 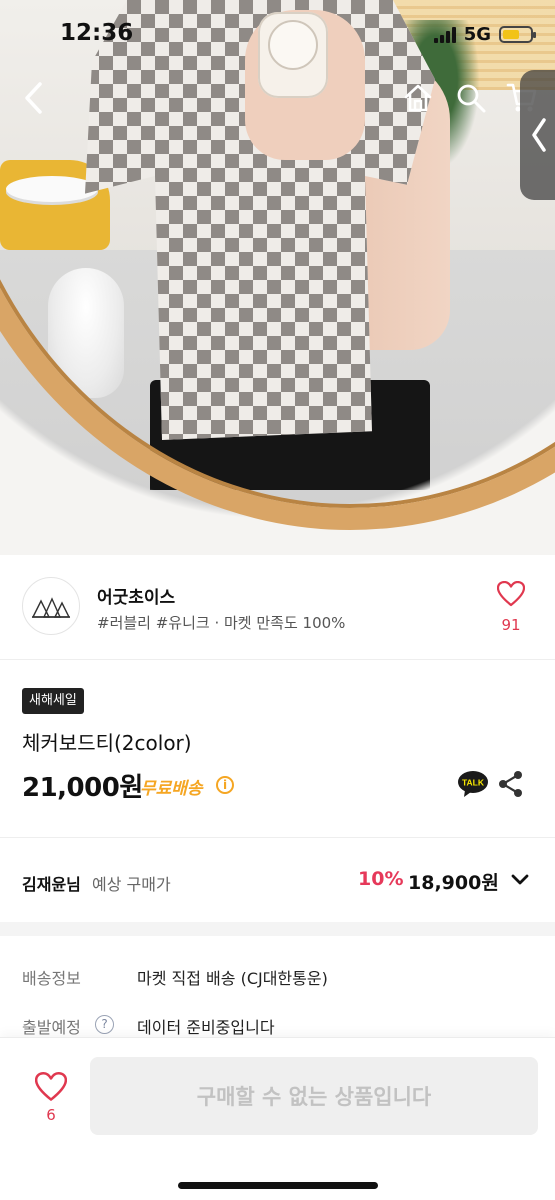 I want to click on home-indicator, so click(x=278, y=1185).